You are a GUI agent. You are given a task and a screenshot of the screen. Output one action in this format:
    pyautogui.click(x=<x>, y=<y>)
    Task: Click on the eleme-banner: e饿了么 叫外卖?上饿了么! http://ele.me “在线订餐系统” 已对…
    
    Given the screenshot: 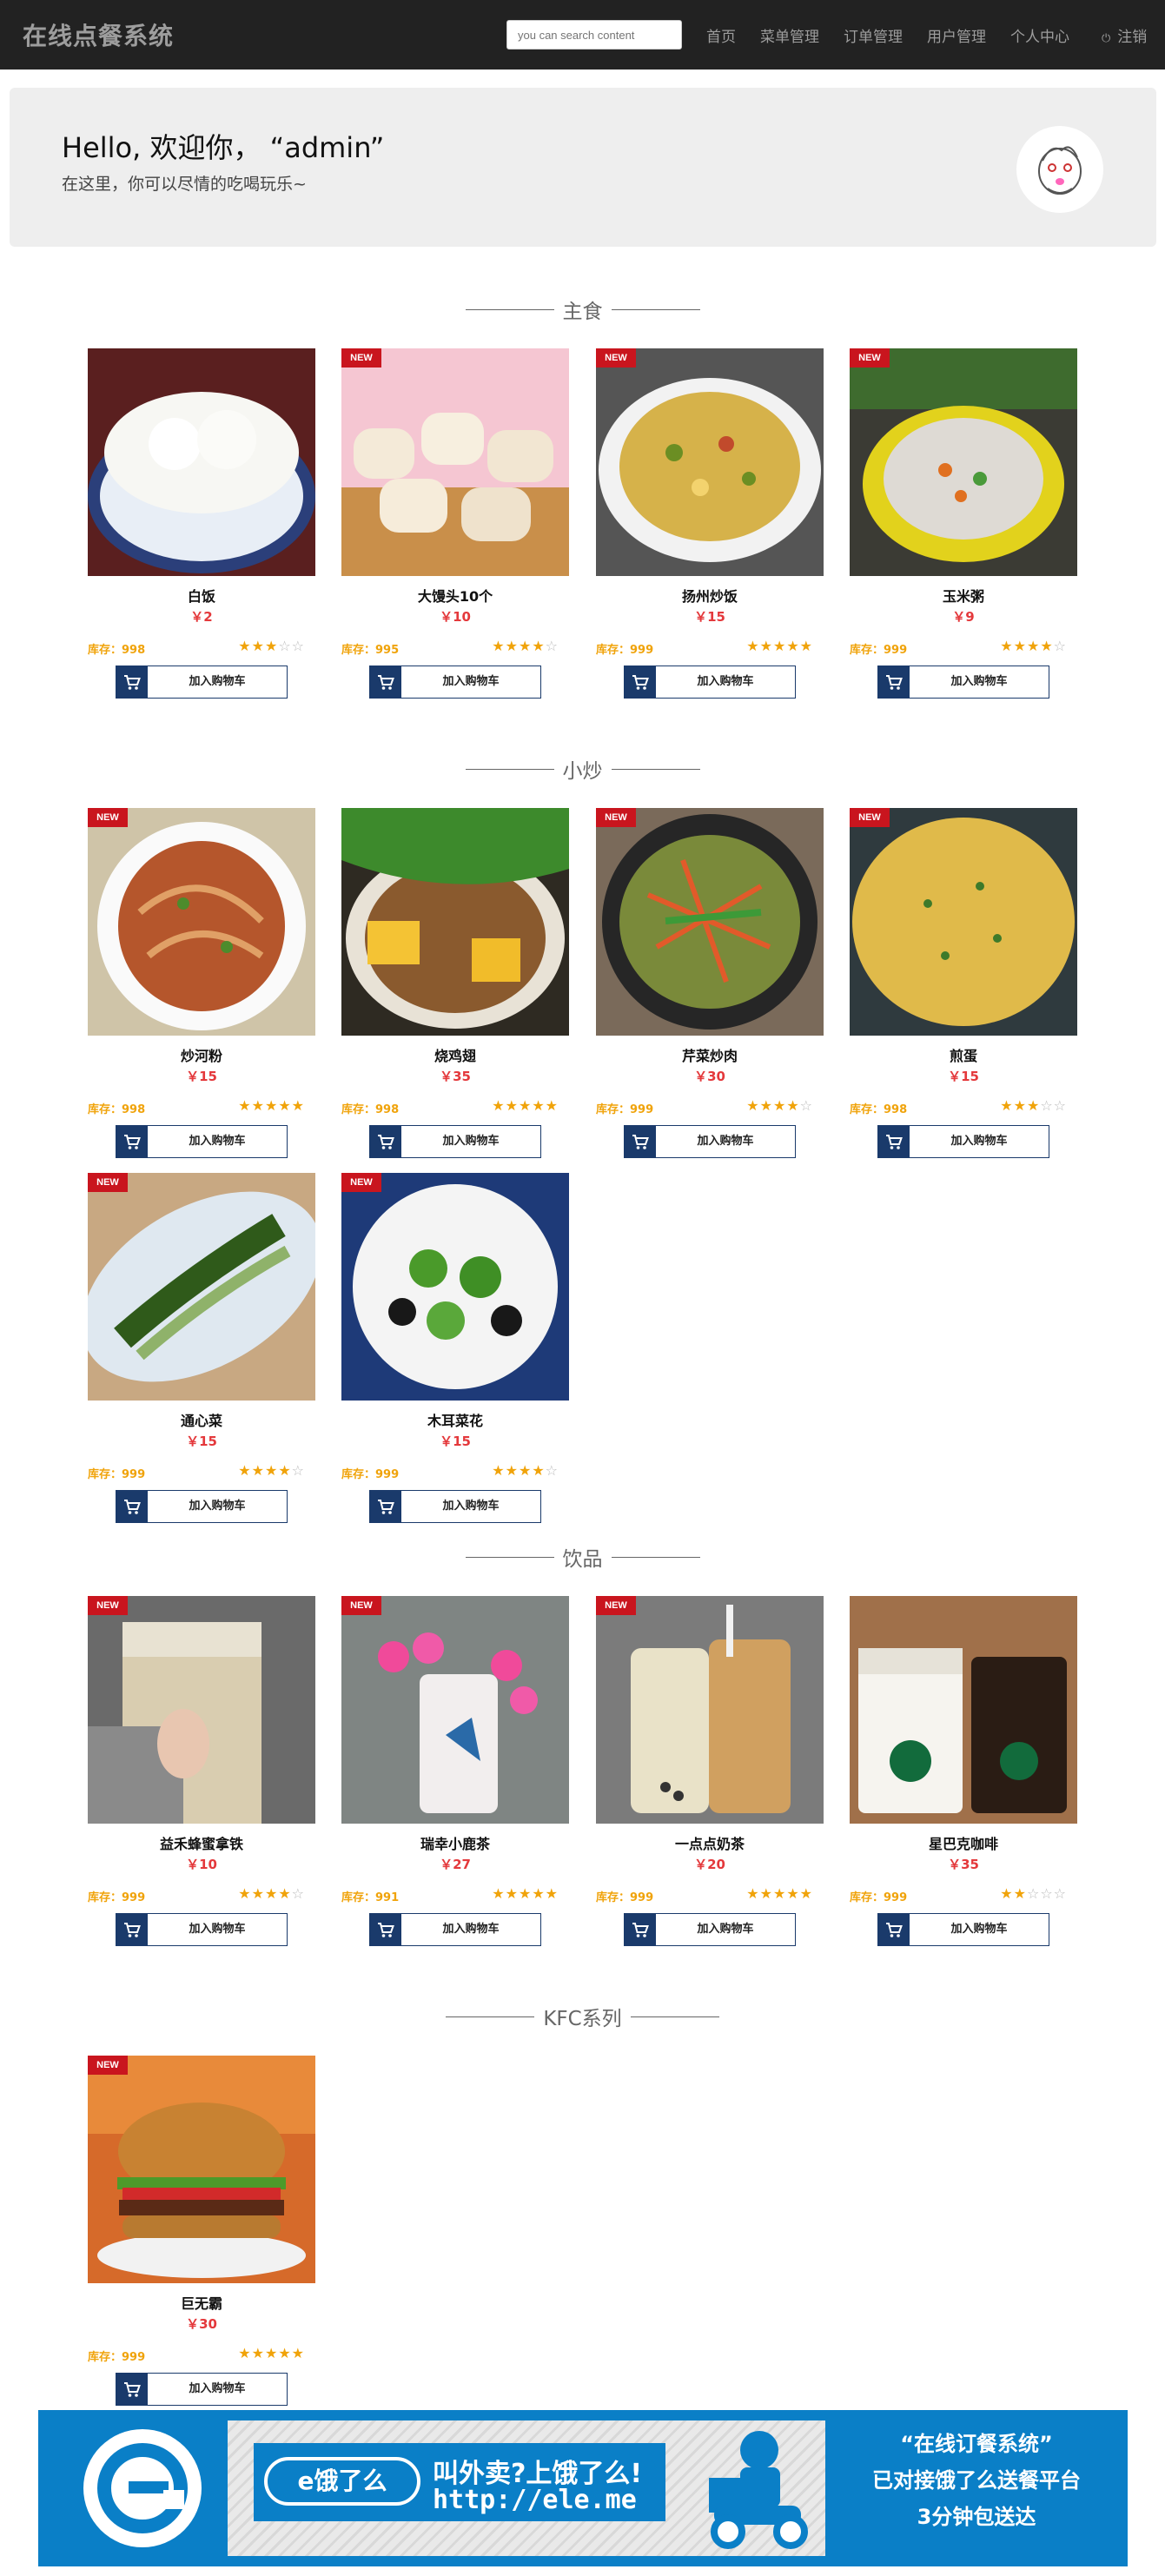 What is the action you would take?
    pyautogui.click(x=583, y=2488)
    